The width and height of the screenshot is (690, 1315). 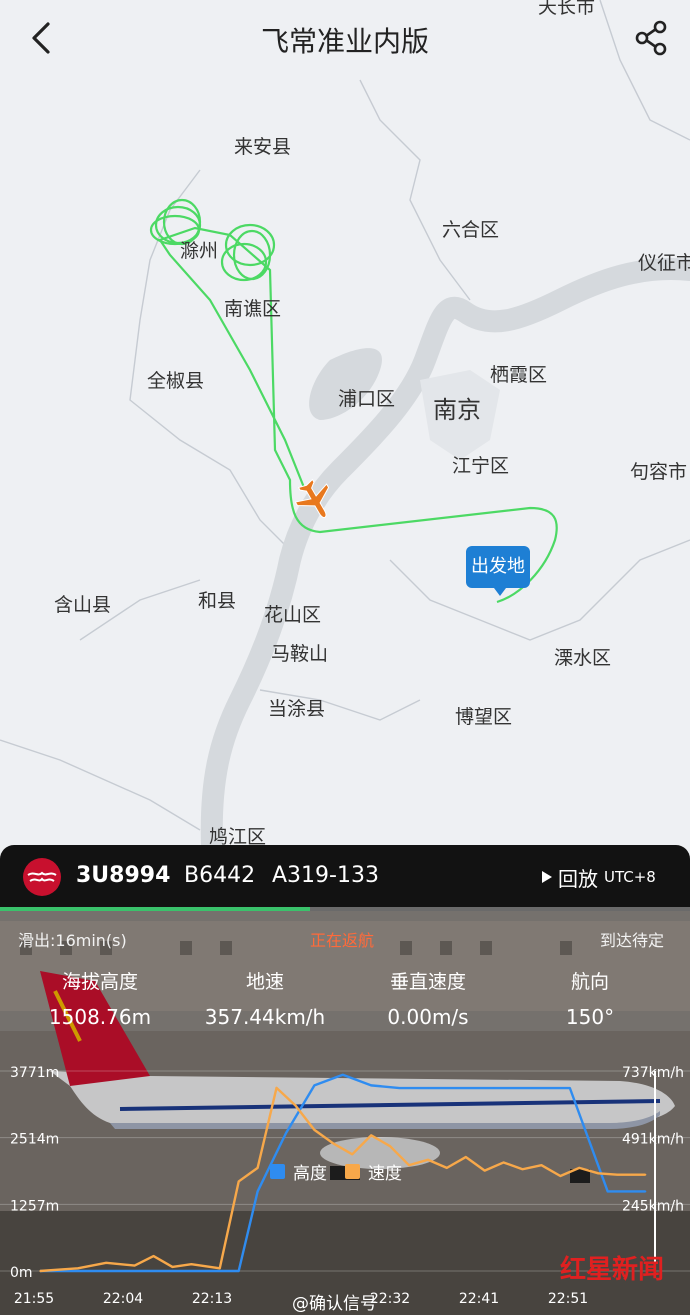 I want to click on x-axis-tick-label: 22:13, so click(x=212, y=1299).